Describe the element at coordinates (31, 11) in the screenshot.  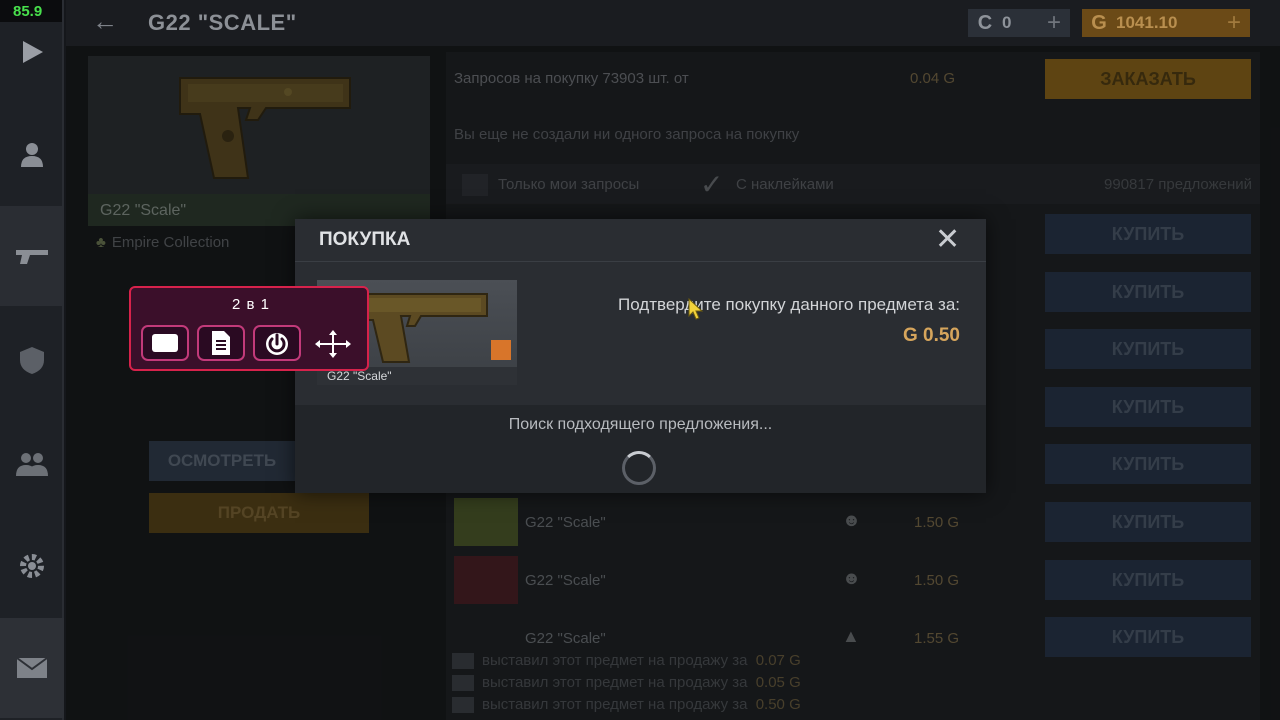
I see `fps-counter: 85.9` at that location.